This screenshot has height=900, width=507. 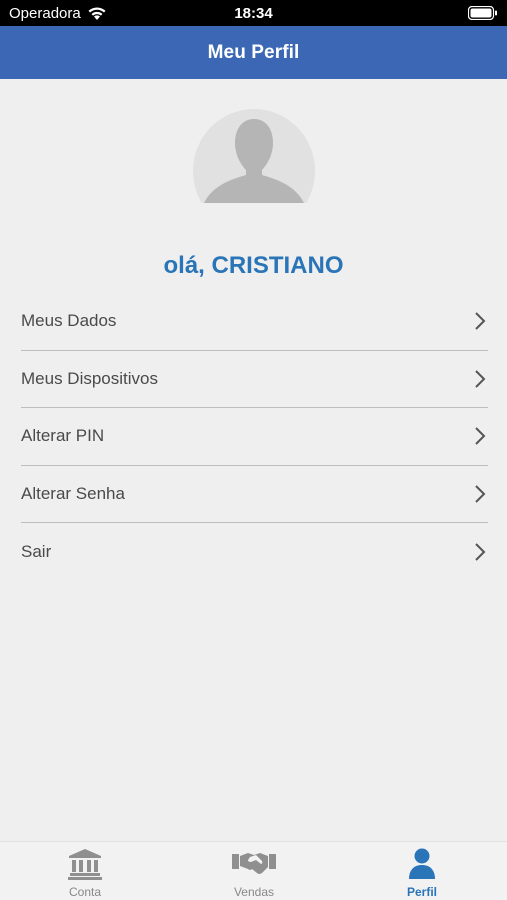 What do you see at coordinates (63, 436) in the screenshot?
I see `menu-item-label: Alterar PIN` at bounding box center [63, 436].